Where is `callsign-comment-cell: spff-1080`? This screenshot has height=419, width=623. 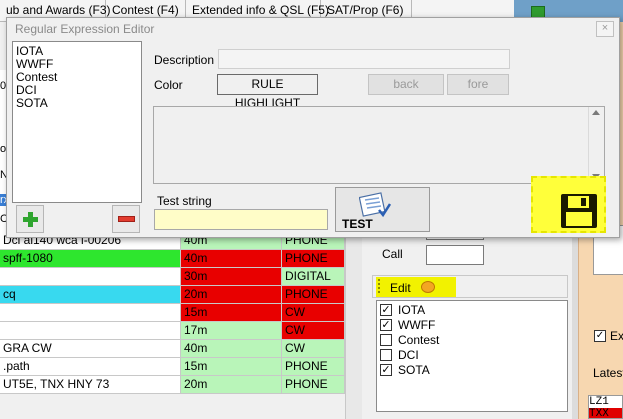 callsign-comment-cell: spff-1080 is located at coordinates (90, 259).